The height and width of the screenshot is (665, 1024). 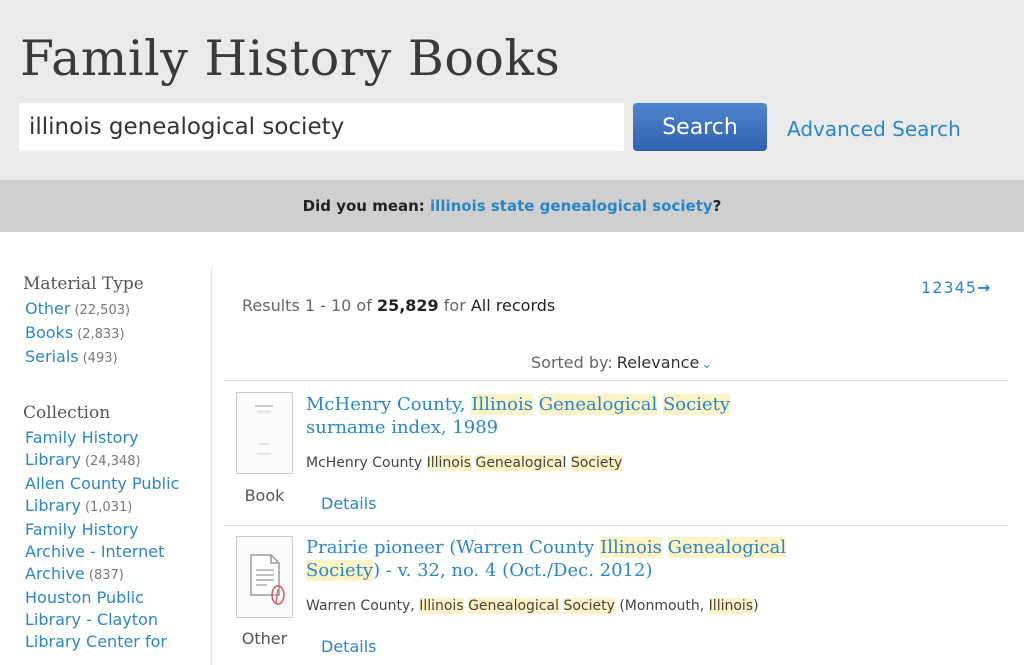 I want to click on document-thumbnail, so click(x=264, y=577).